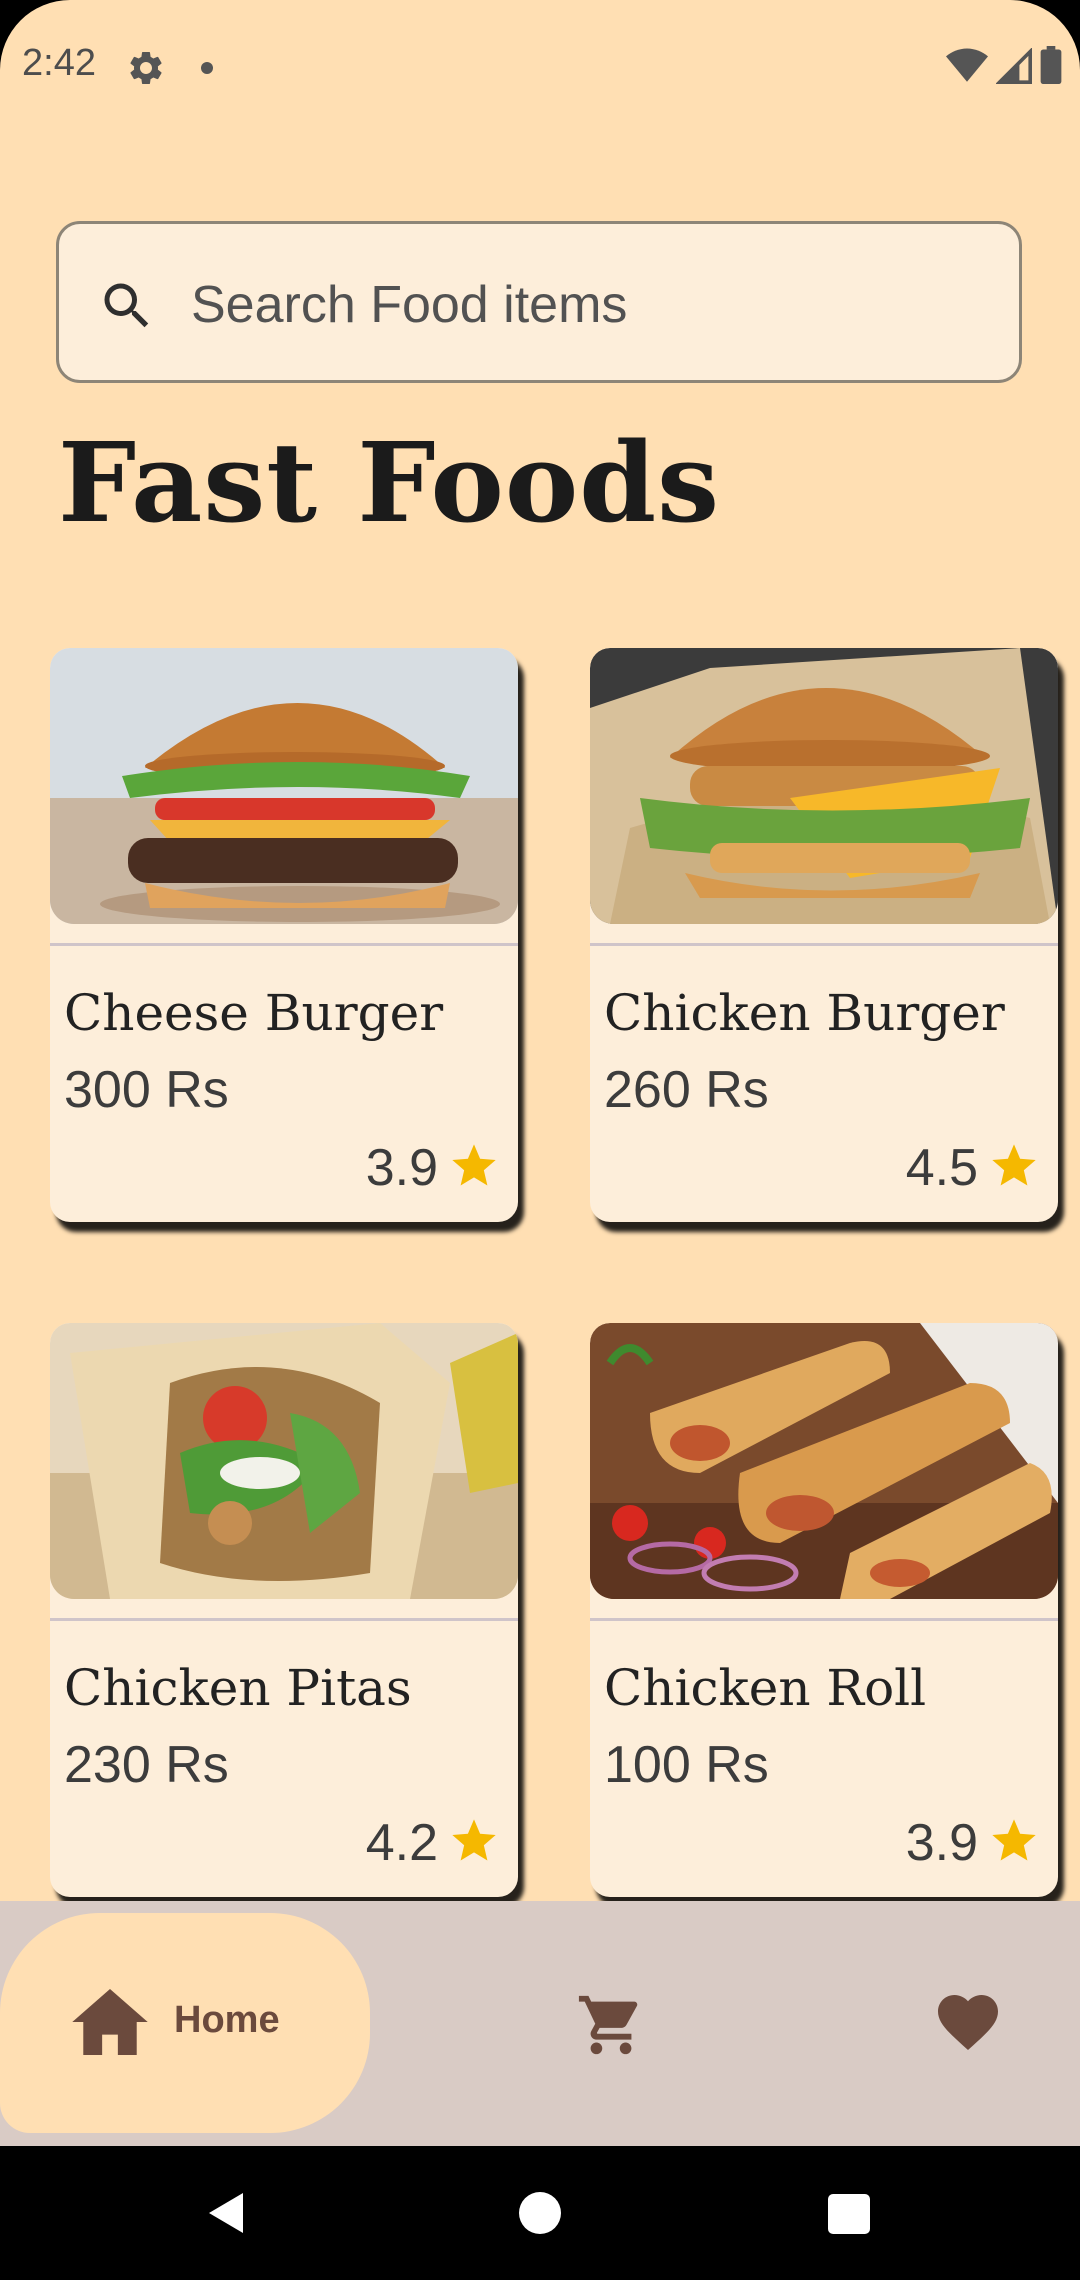 This screenshot has width=1080, height=2280. What do you see at coordinates (540, 65) in the screenshot?
I see `status-bar: 2:42` at bounding box center [540, 65].